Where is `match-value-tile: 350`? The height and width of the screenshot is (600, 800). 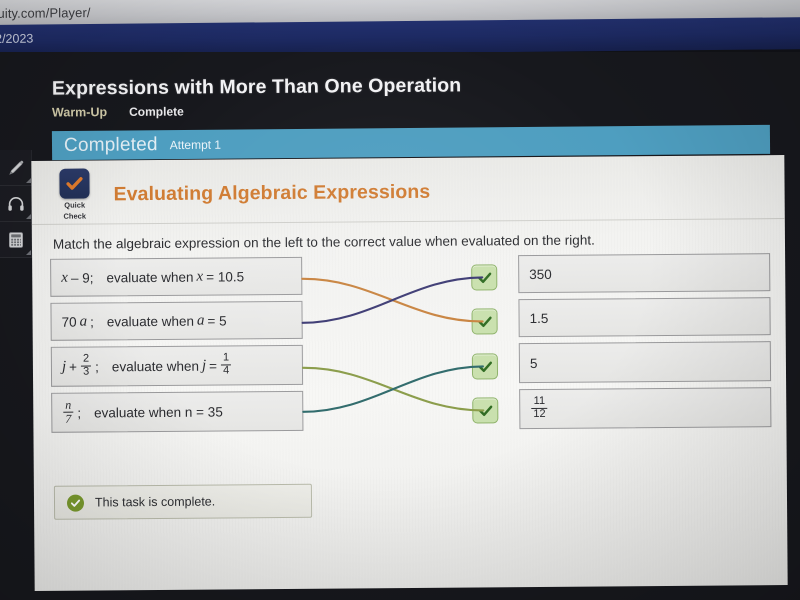
match-value-tile: 350 is located at coordinates (644, 273).